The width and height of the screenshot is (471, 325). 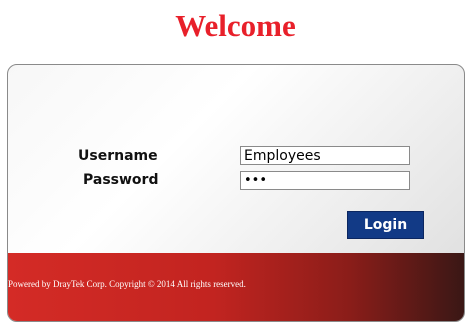 I want to click on username-label: Username, so click(x=118, y=156).